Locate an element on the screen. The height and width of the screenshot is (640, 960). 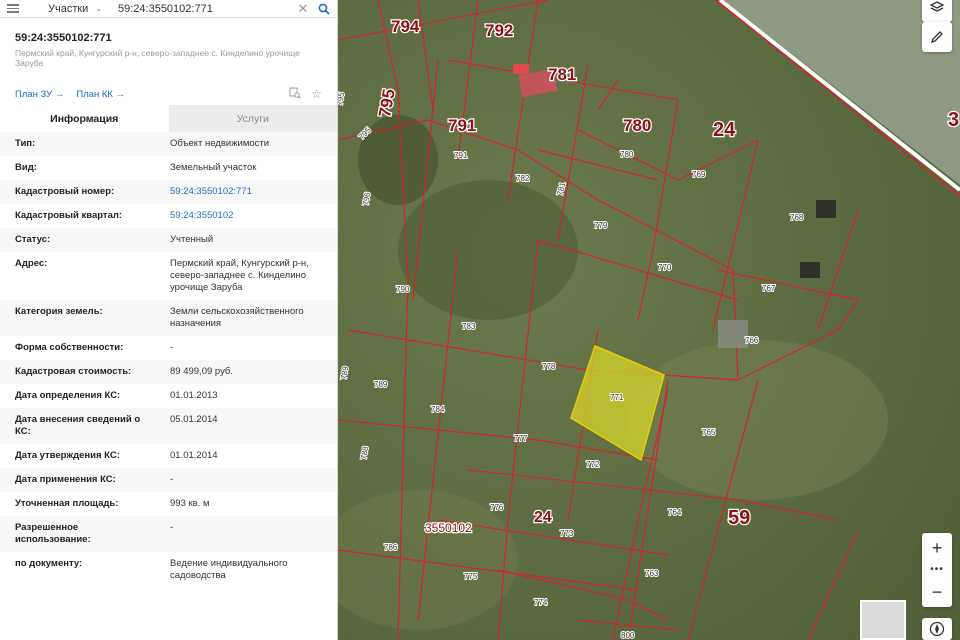
tab-services: Услуги is located at coordinates (252, 118).